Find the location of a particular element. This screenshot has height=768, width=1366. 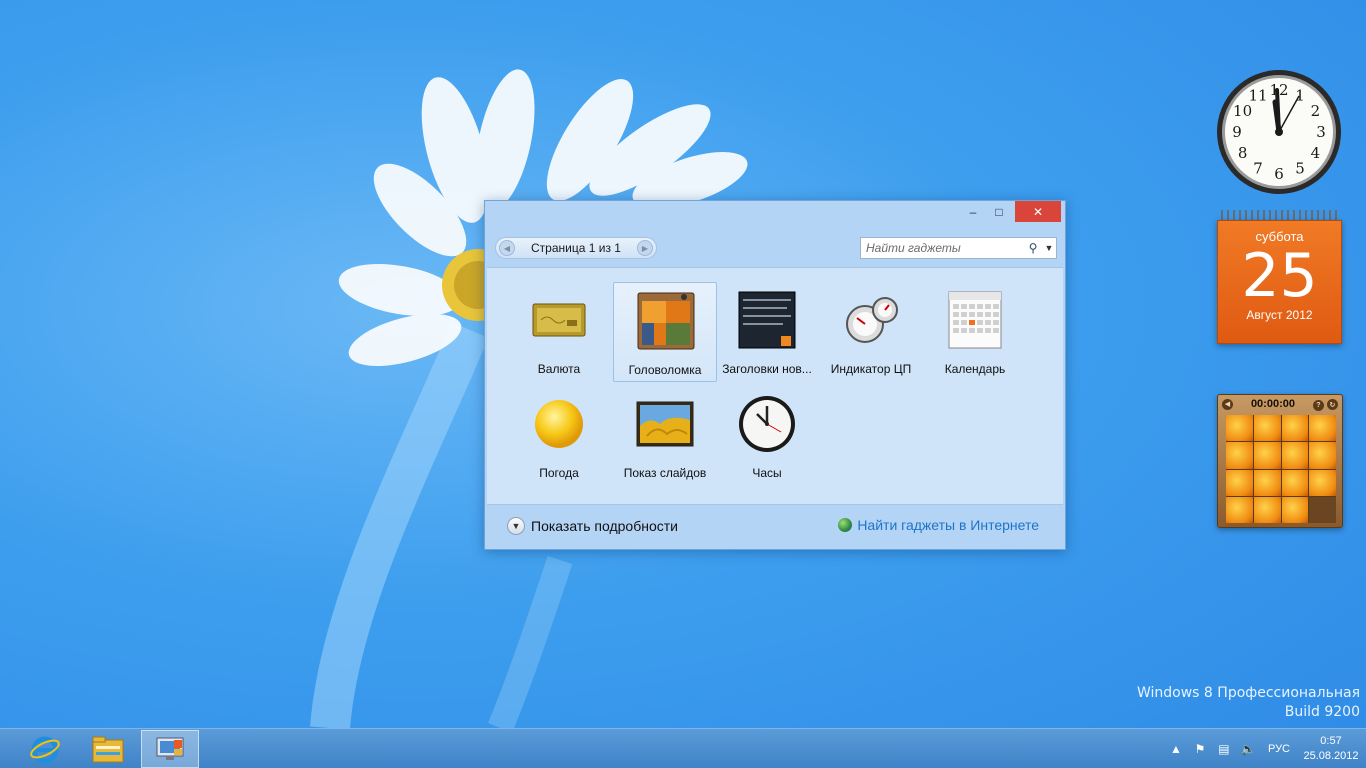

gadget-label: Валюта is located at coordinates (559, 369).